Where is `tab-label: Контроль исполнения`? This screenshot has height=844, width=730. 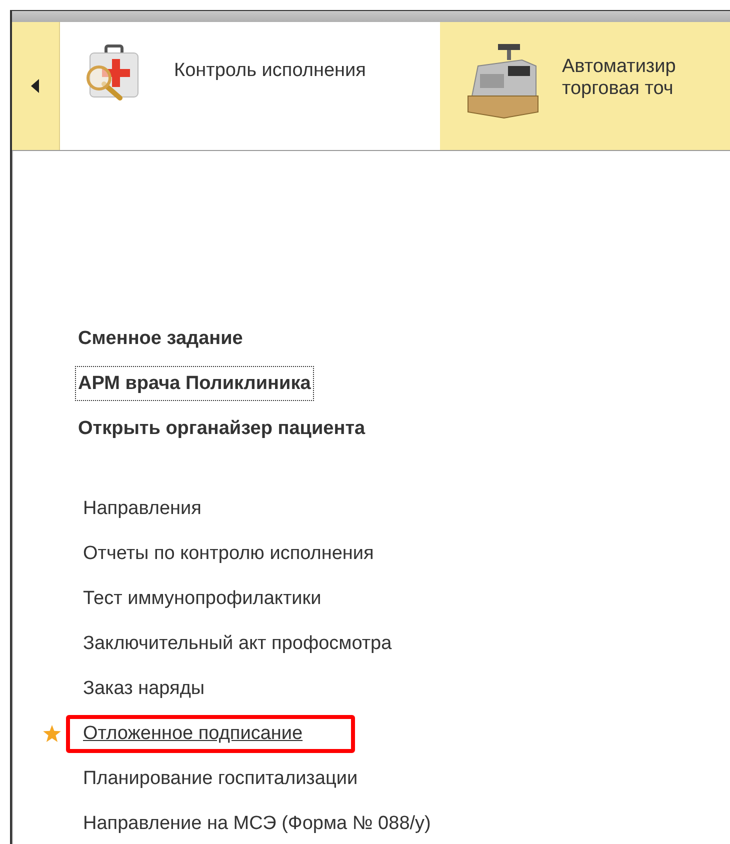 tab-label: Контроль исполнения is located at coordinates (270, 71).